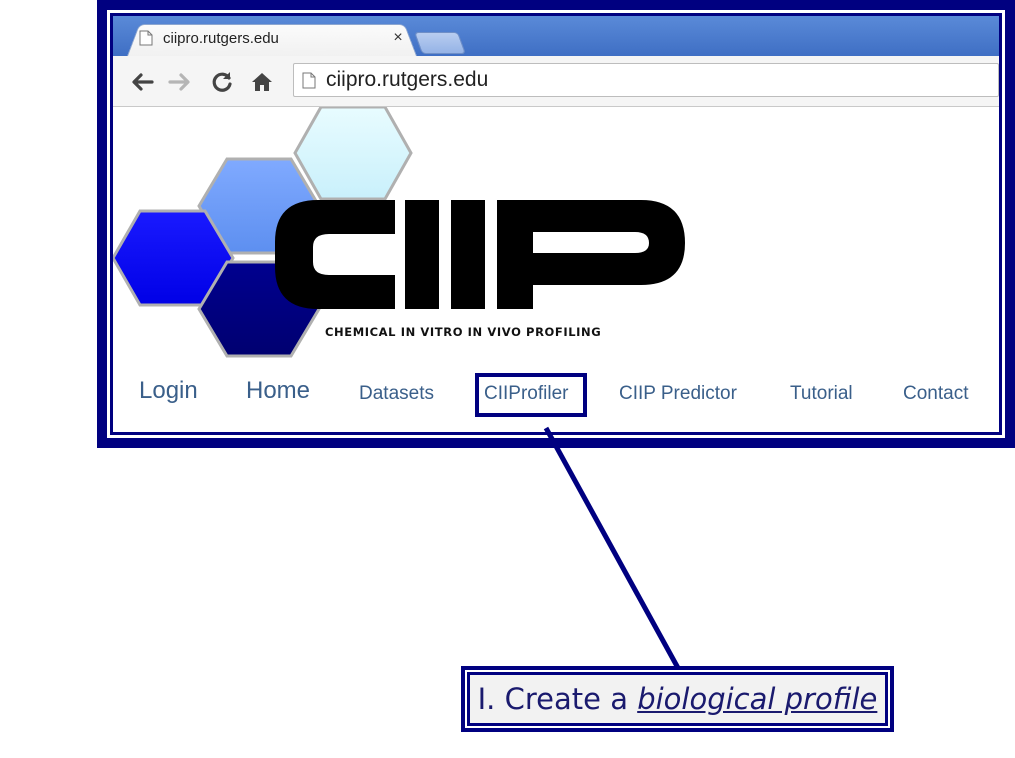 The height and width of the screenshot is (758, 1015). What do you see at coordinates (463, 332) in the screenshot?
I see `logo-tagline: CHEMICAL IN VITRO IN VIVO PROFILING` at bounding box center [463, 332].